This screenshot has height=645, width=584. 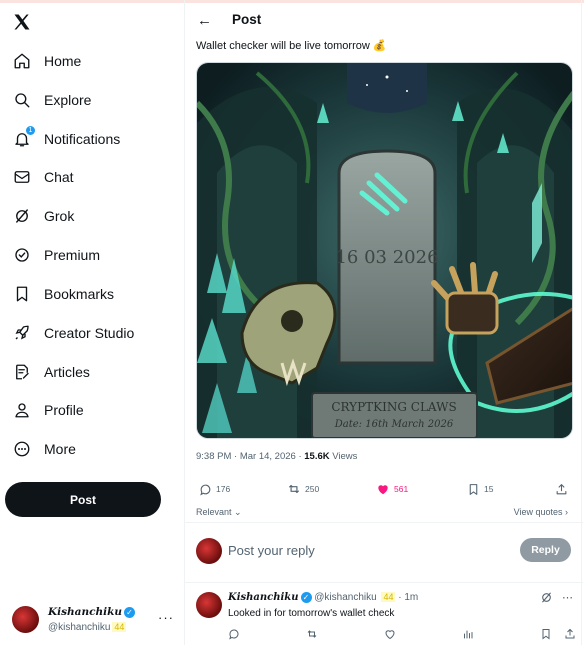 I want to click on search-icon, so click(x=22, y=100).